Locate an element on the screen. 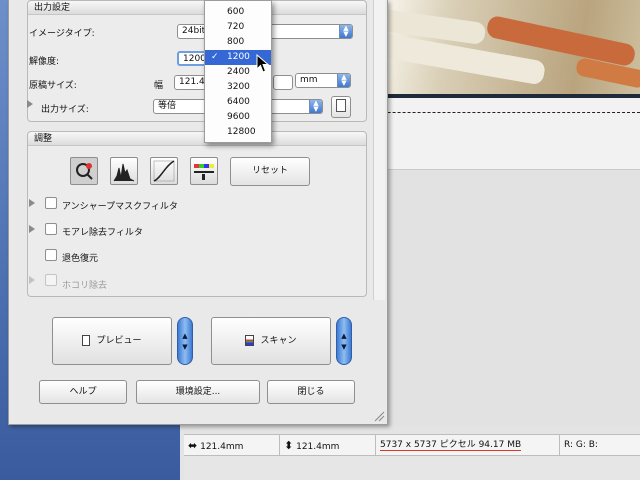 This screenshot has height=480, width=640. close-button: 閉じる is located at coordinates (311, 392).